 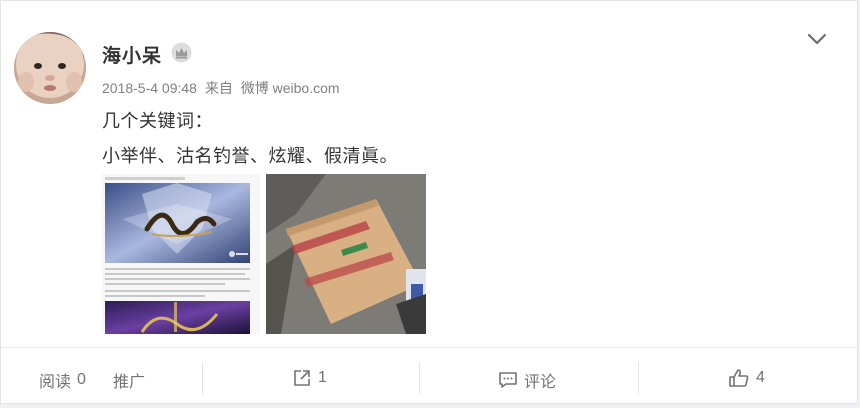 What do you see at coordinates (508, 380) in the screenshot?
I see `comment-icon` at bounding box center [508, 380].